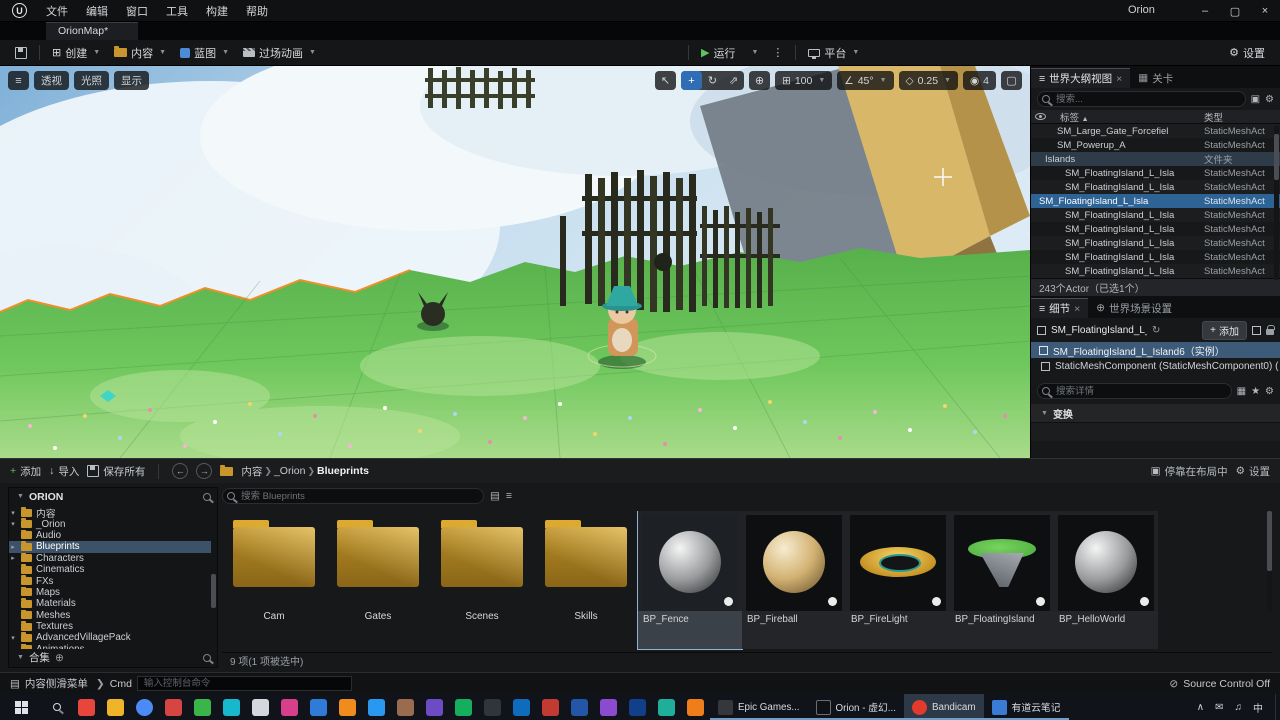 This screenshot has width=1280, height=720. I want to click on selected-instance-row: SM_FloatingIsland_L_Island6（实例）, so click(1155, 350).